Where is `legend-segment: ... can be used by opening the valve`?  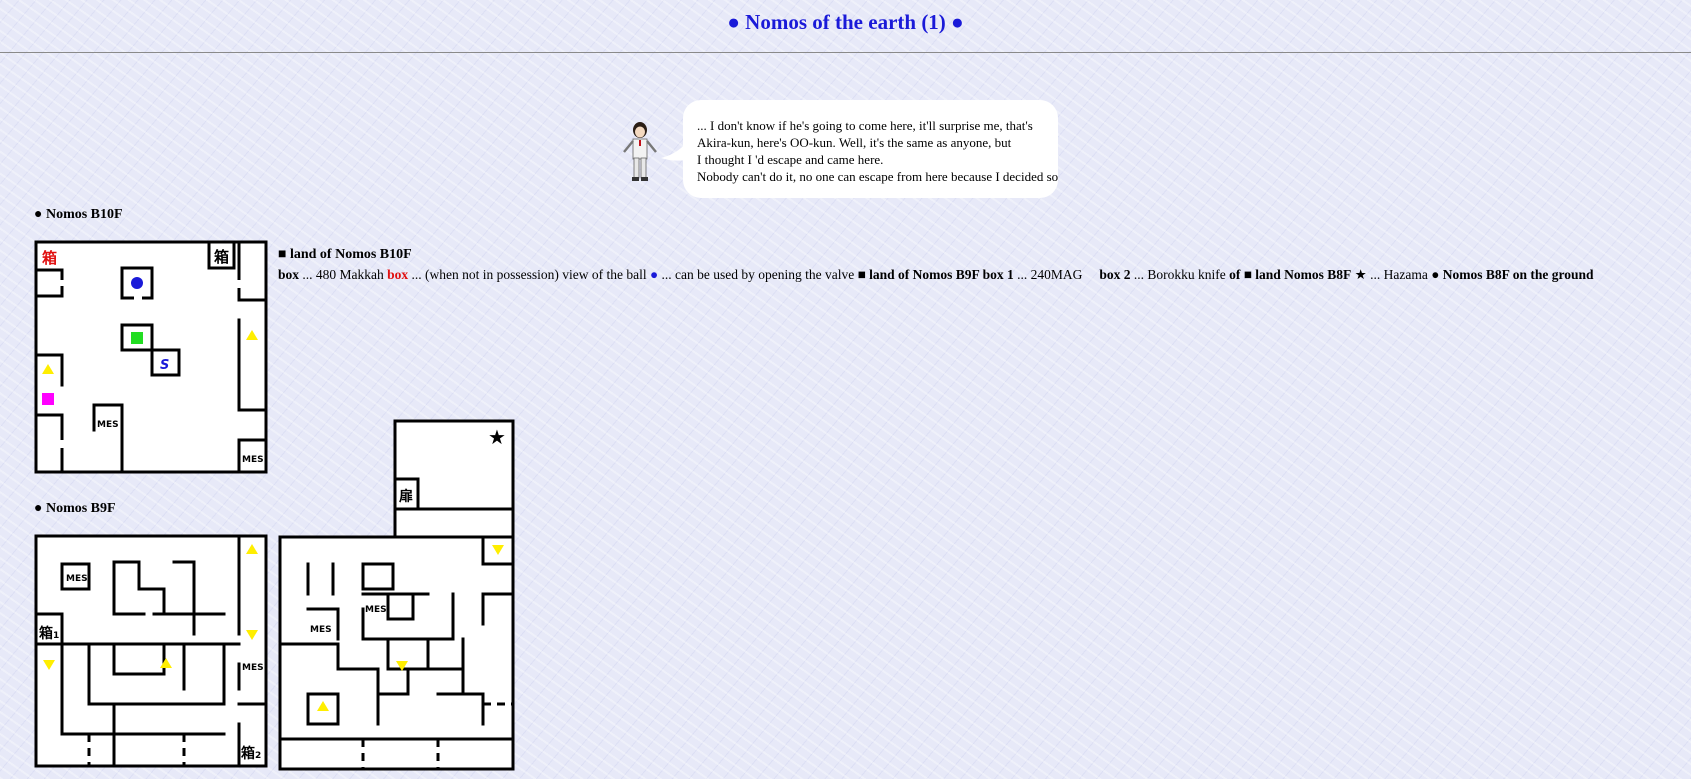 legend-segment: ... can be used by opening the valve is located at coordinates (758, 274).